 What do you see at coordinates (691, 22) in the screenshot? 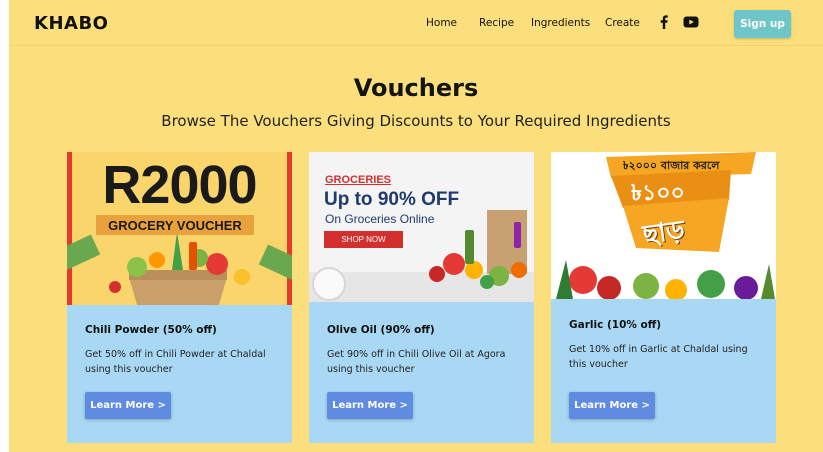
I see `youtube-icon` at bounding box center [691, 22].